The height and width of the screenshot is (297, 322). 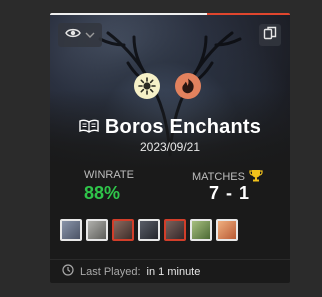 What do you see at coordinates (109, 175) in the screenshot?
I see `winrate-label: WINRATE` at bounding box center [109, 175].